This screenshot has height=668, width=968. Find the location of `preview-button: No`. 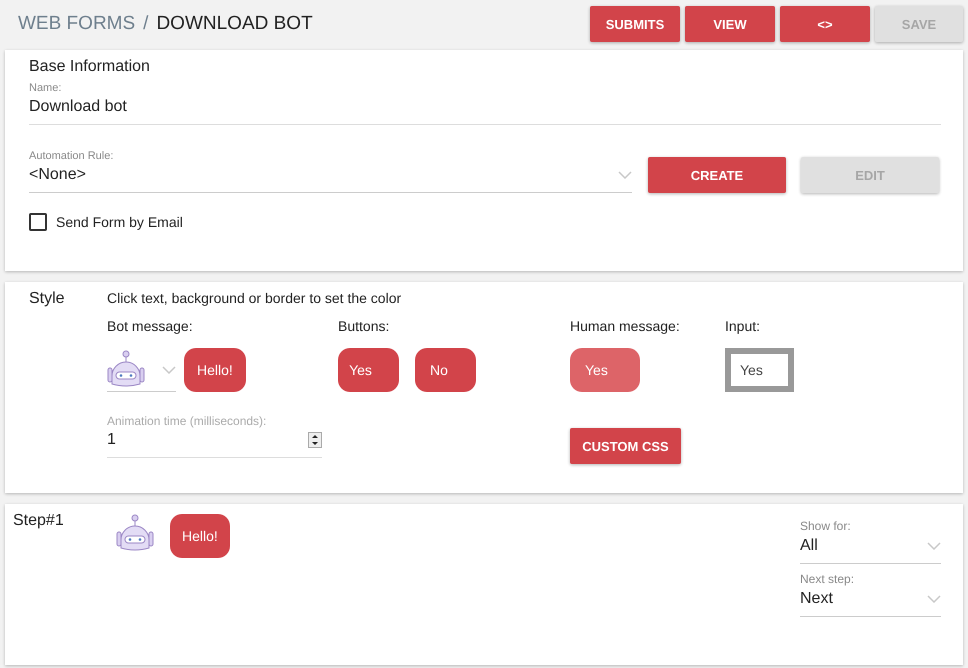

preview-button: No is located at coordinates (445, 370).